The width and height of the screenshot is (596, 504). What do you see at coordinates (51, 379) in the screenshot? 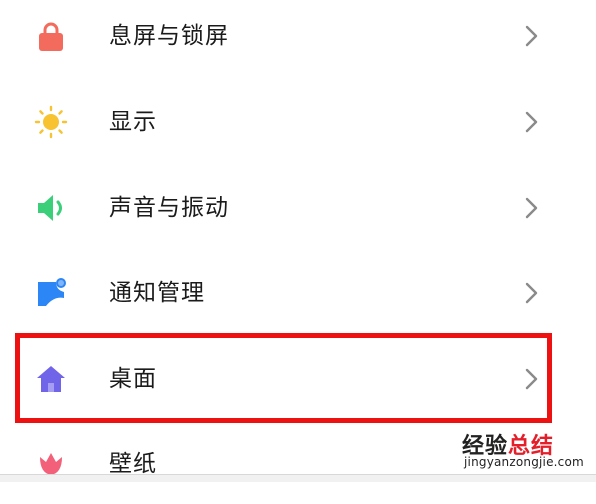
I see `home-icon` at bounding box center [51, 379].